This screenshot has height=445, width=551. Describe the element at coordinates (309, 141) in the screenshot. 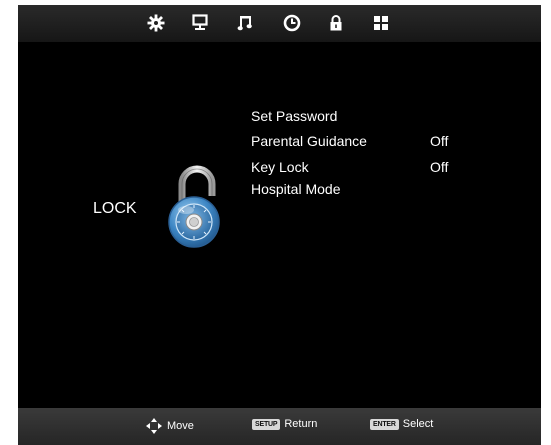

I see `menu-item-label: Parental Guidance` at that location.